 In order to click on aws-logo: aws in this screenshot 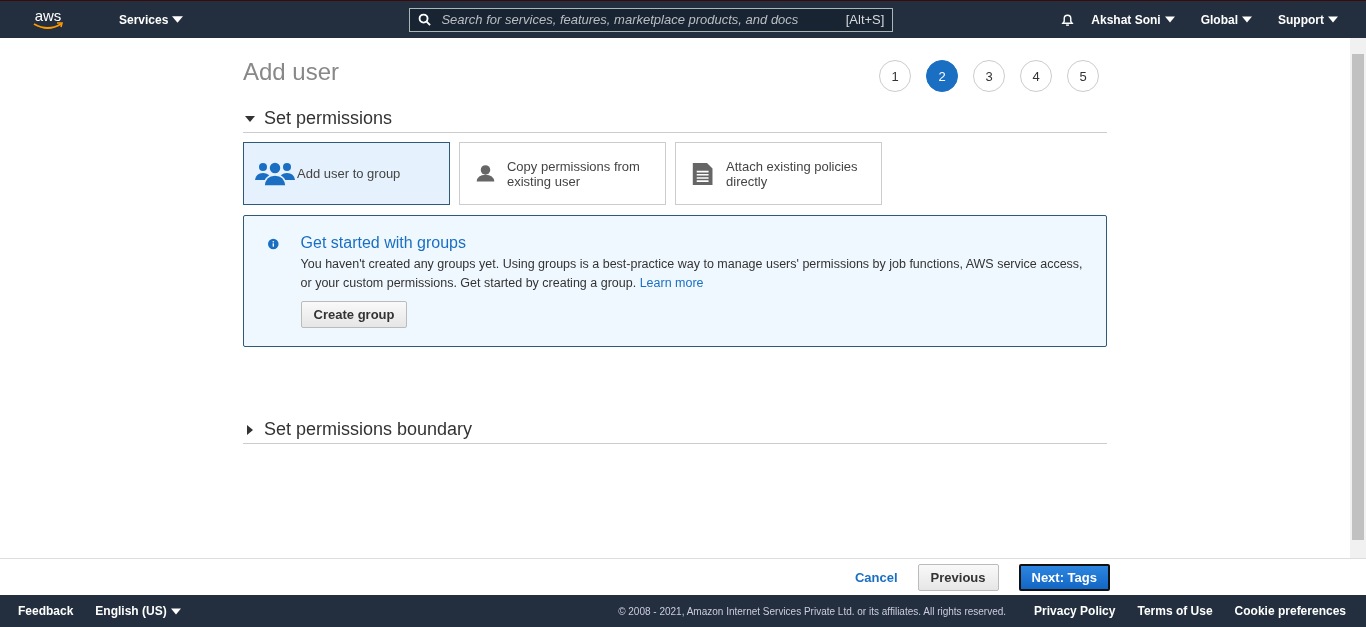, I will do `click(48, 19)`.